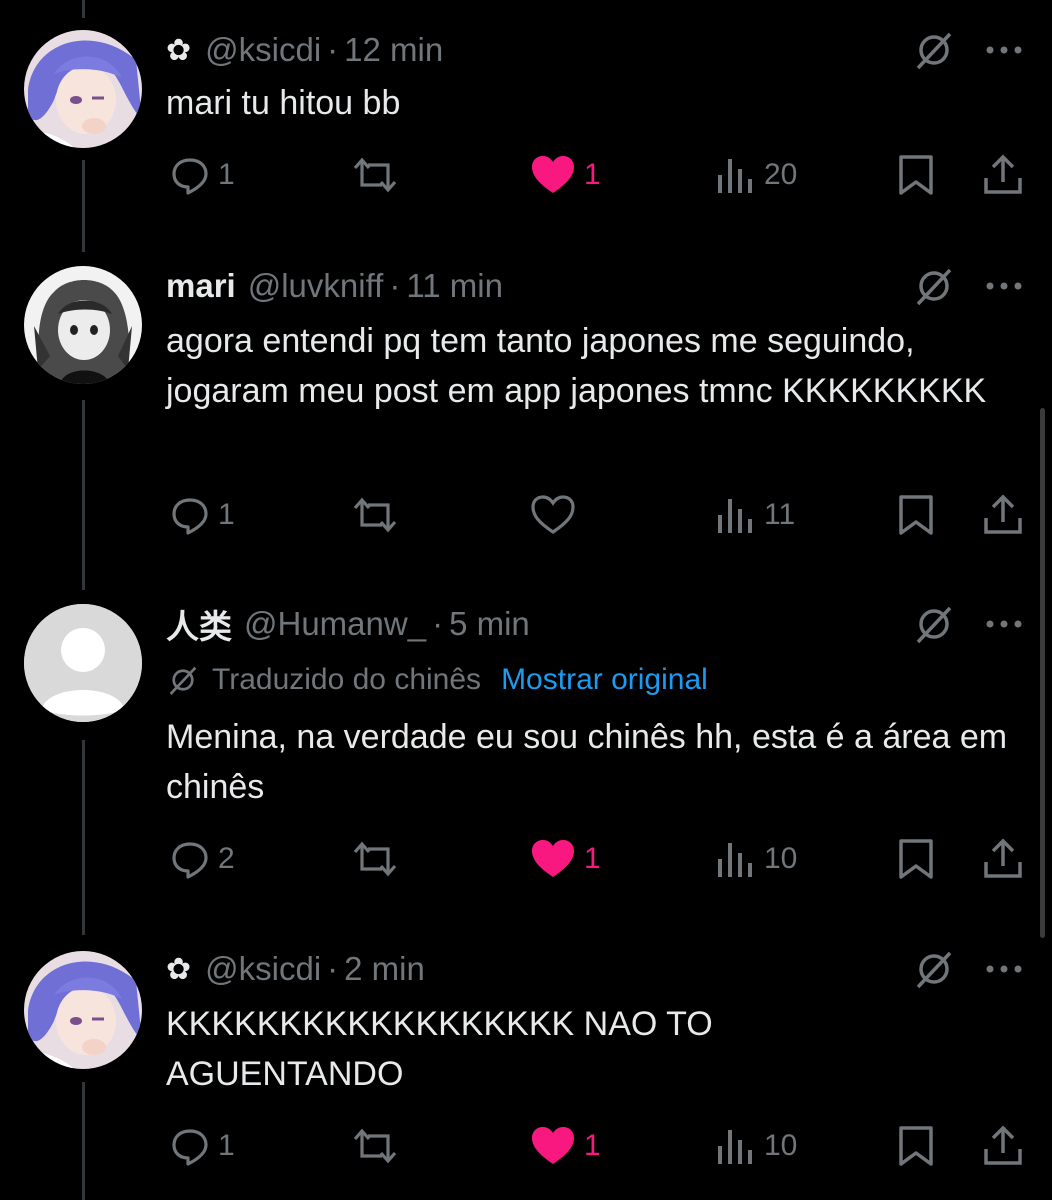 This screenshot has width=1052, height=1200. I want to click on scrollbar, so click(1042, 673).